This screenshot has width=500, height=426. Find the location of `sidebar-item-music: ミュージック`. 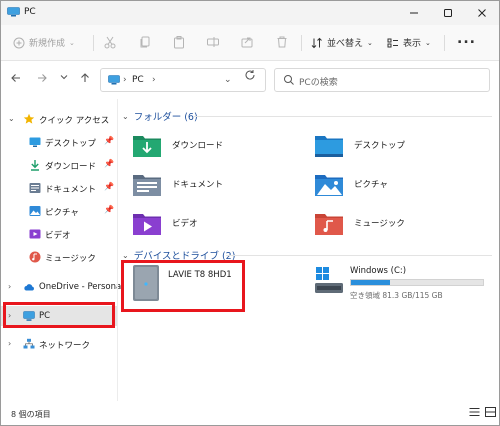

sidebar-item-music: ミュージック is located at coordinates (59, 257).